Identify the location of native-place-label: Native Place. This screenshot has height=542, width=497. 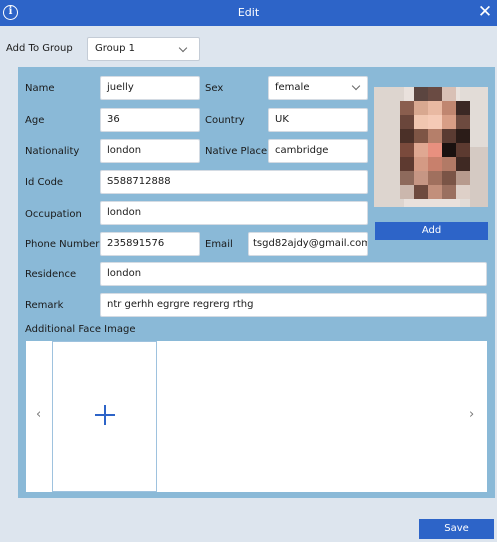
(236, 151).